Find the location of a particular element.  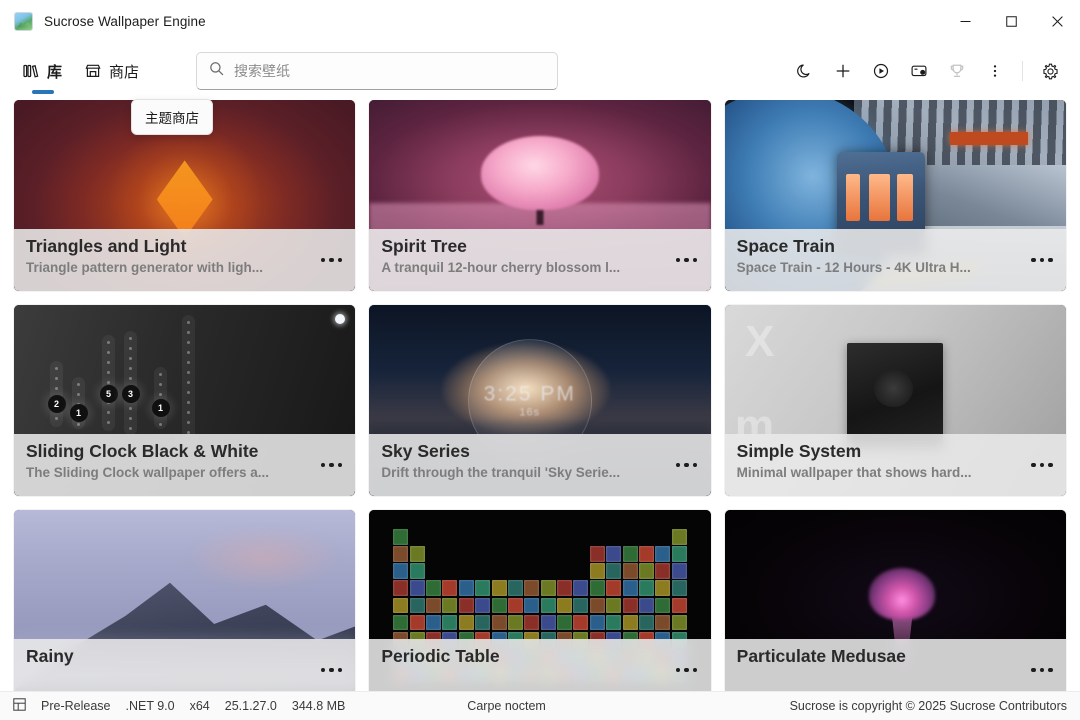

clock-digit: 3 is located at coordinates (130, 394).